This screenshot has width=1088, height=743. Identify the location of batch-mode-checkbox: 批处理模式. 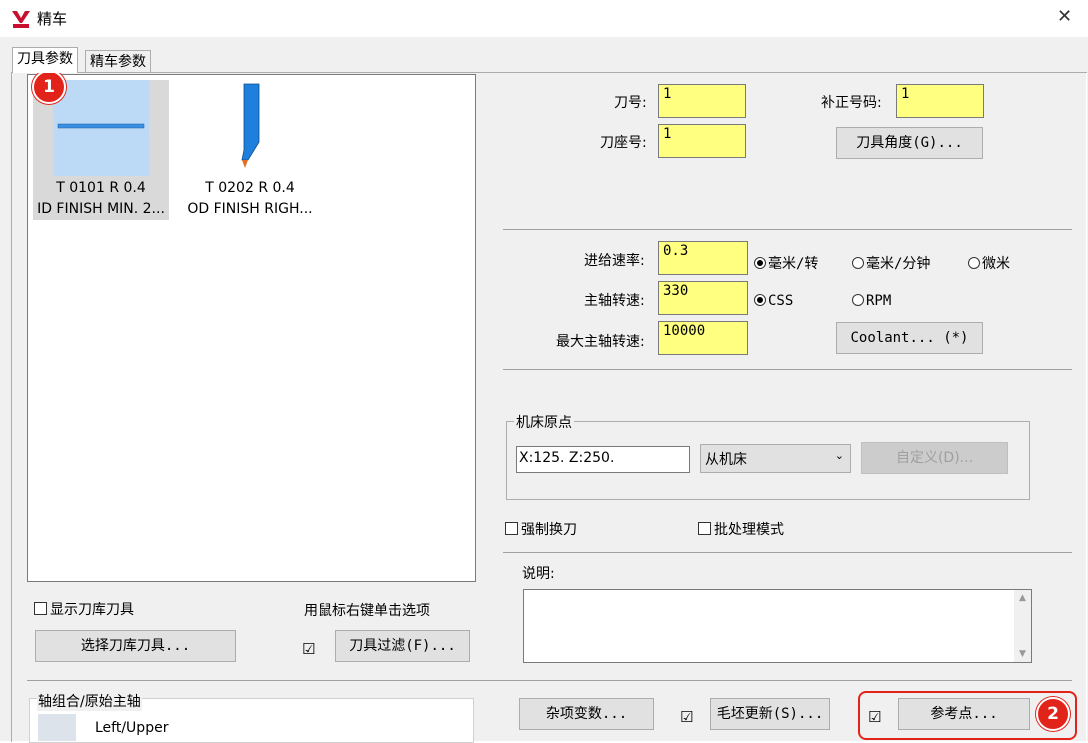
(741, 529).